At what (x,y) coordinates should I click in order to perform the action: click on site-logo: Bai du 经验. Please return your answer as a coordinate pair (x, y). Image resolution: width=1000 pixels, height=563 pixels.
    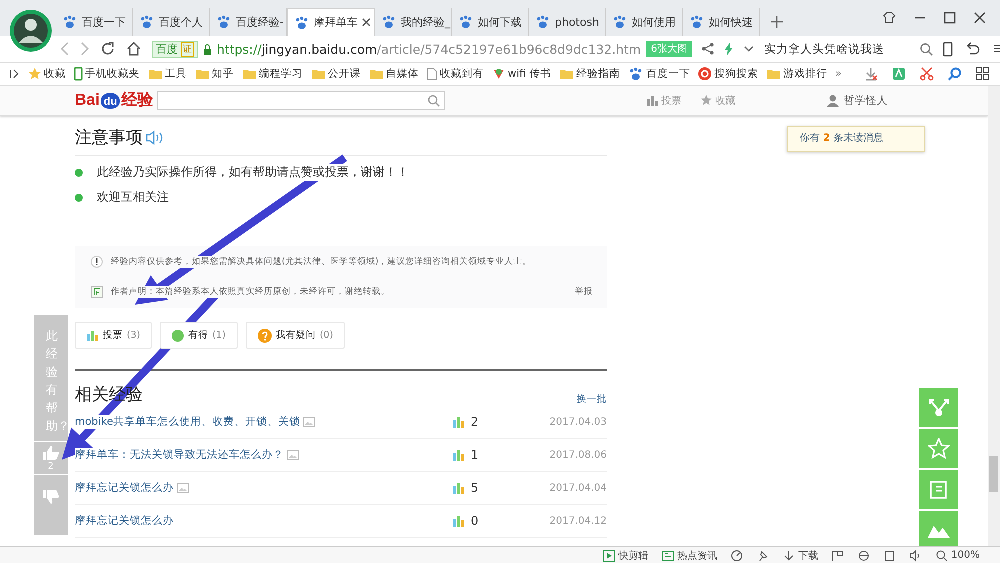
    Looking at the image, I should click on (114, 100).